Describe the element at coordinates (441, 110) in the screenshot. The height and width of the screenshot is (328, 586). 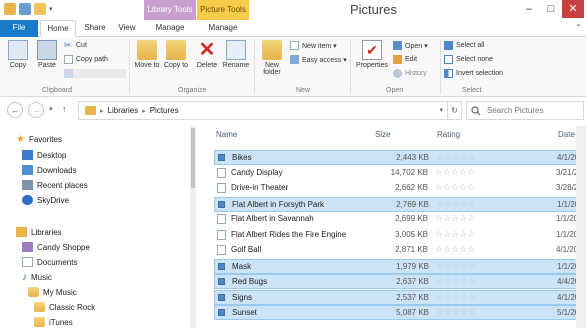
I see `address-dropdown-icon: ▾` at that location.